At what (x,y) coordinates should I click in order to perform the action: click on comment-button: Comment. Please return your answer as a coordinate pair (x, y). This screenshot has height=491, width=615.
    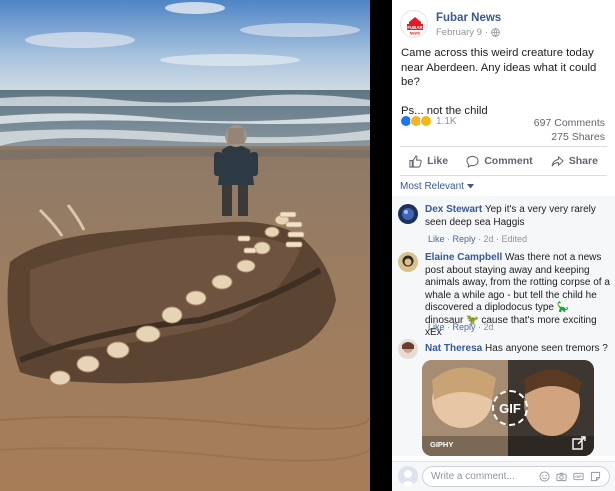
    Looking at the image, I should click on (499, 161).